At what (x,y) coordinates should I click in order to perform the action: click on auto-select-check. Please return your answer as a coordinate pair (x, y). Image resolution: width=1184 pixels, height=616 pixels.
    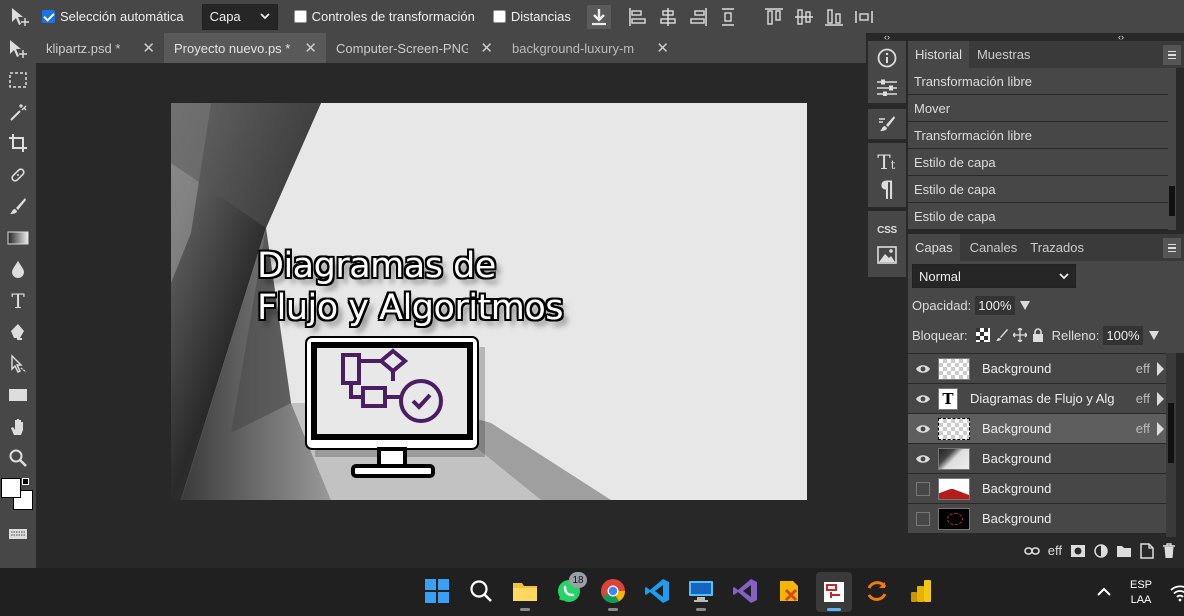
    Looking at the image, I should click on (48, 16).